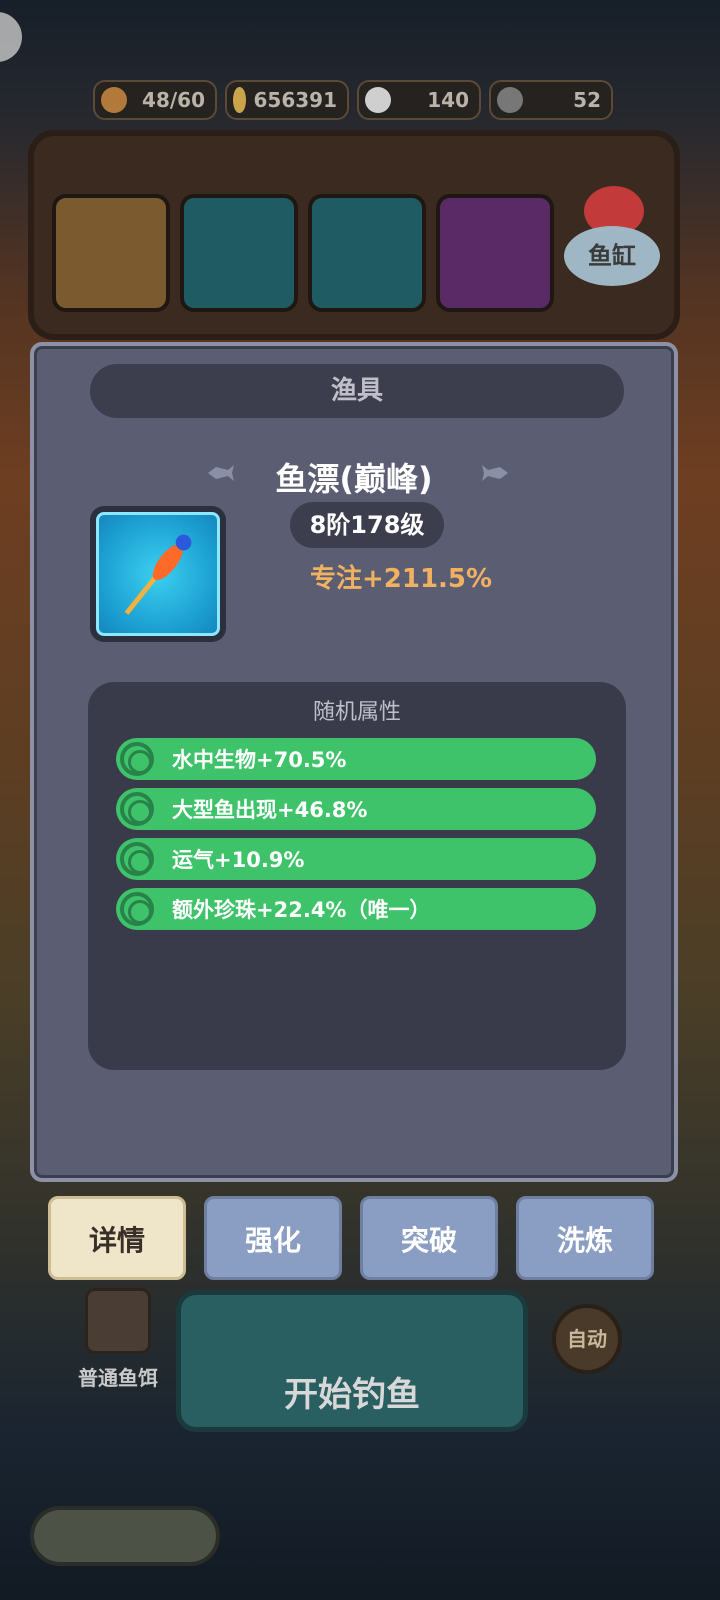 The image size is (720, 1600). What do you see at coordinates (367, 253) in the screenshot?
I see `float-slot` at bounding box center [367, 253].